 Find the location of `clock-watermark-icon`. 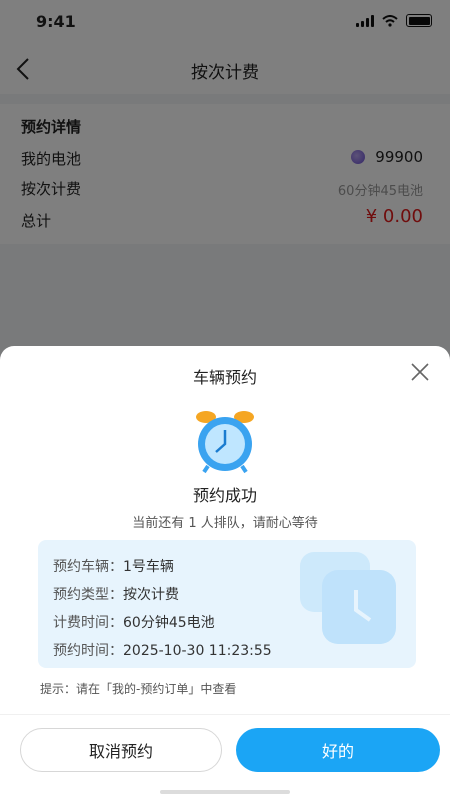

clock-watermark-icon is located at coordinates (348, 598).